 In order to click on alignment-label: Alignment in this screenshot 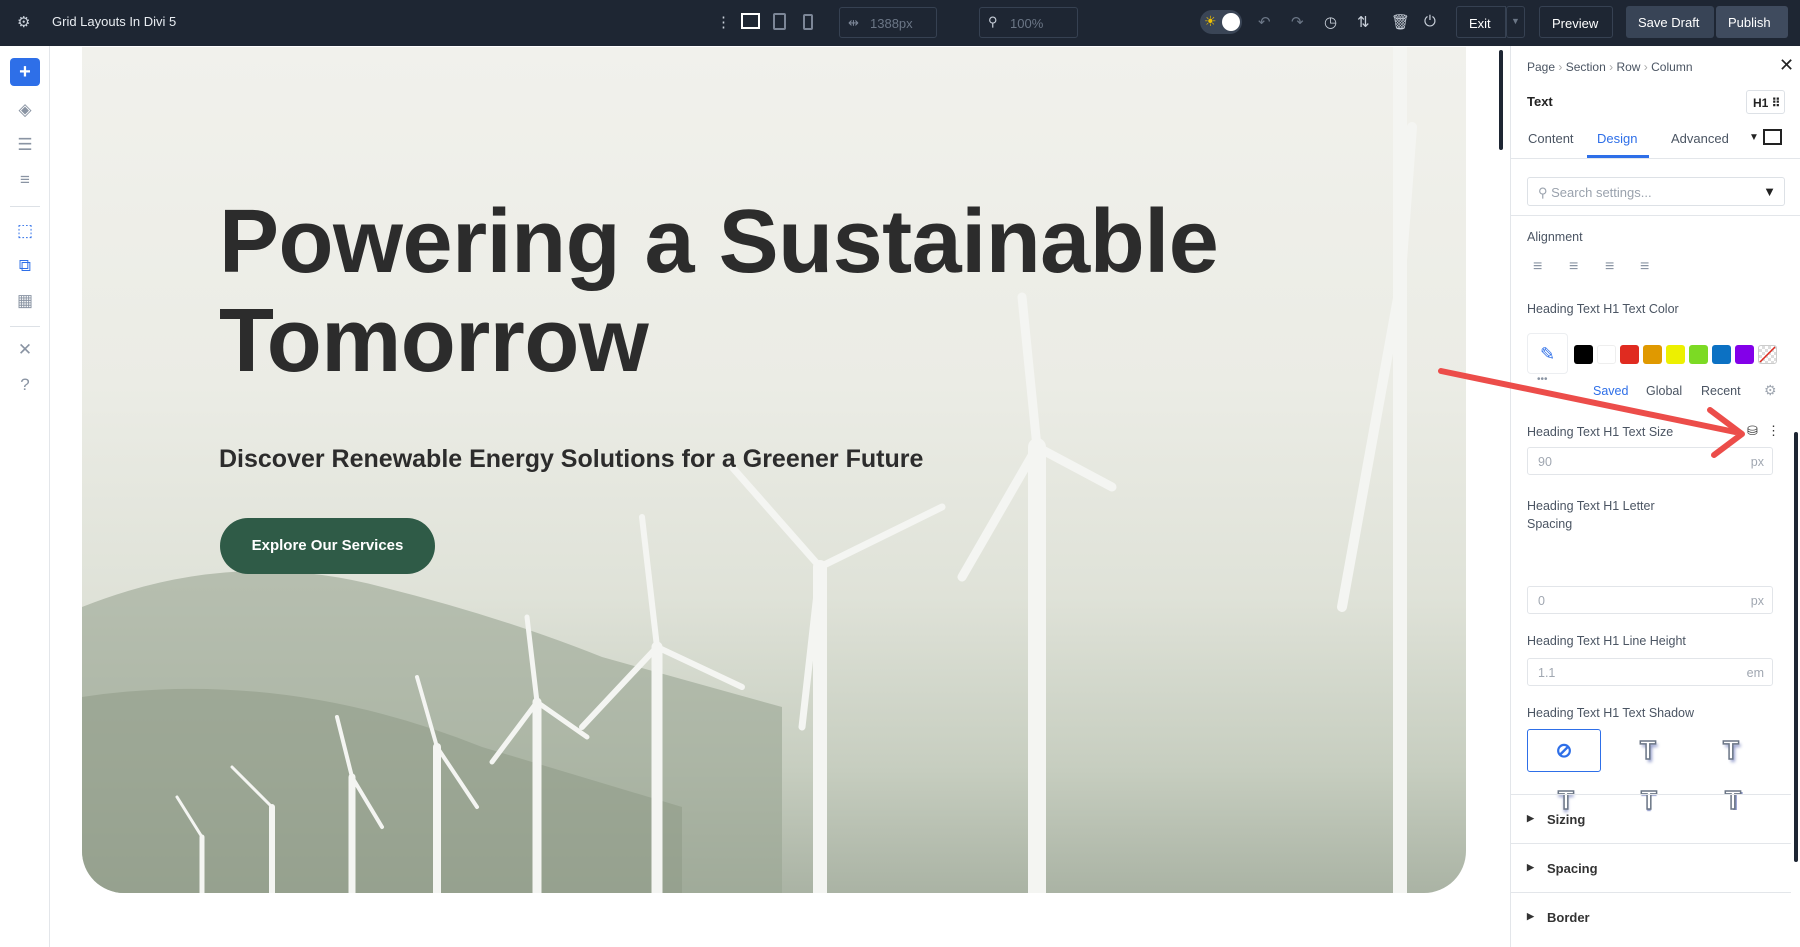, I will do `click(1555, 237)`.